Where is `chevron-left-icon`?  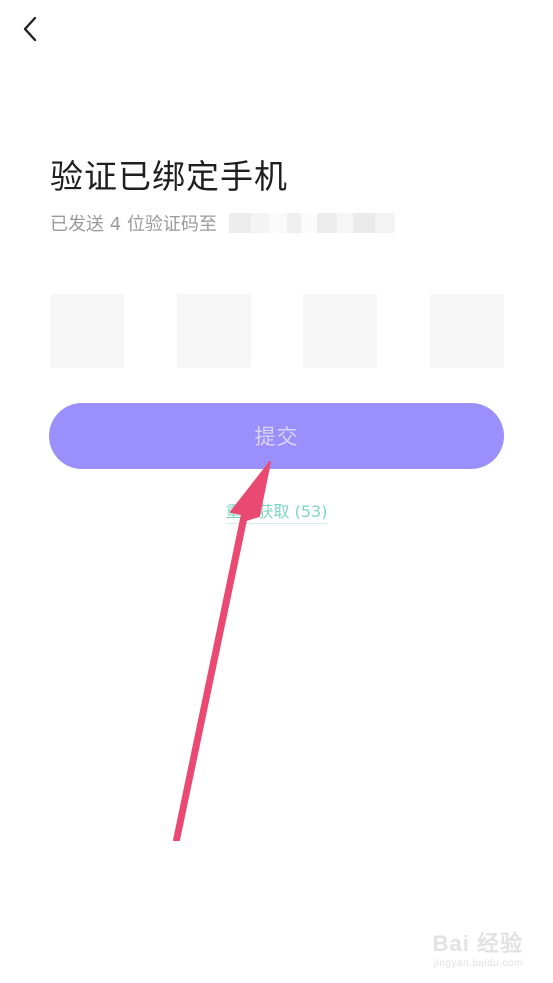 chevron-left-icon is located at coordinates (30, 29).